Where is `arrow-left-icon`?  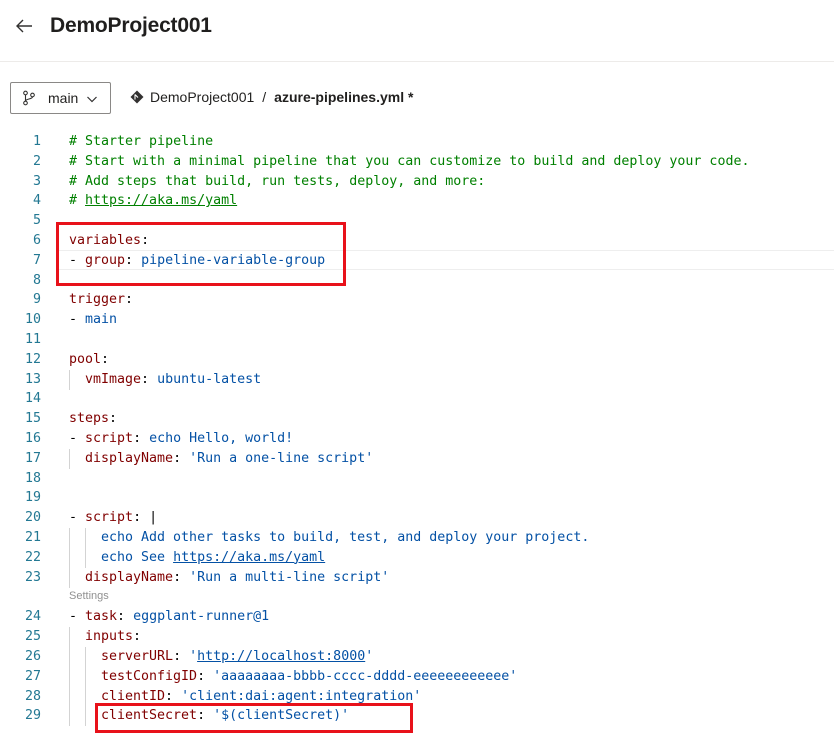 arrow-left-icon is located at coordinates (24, 26).